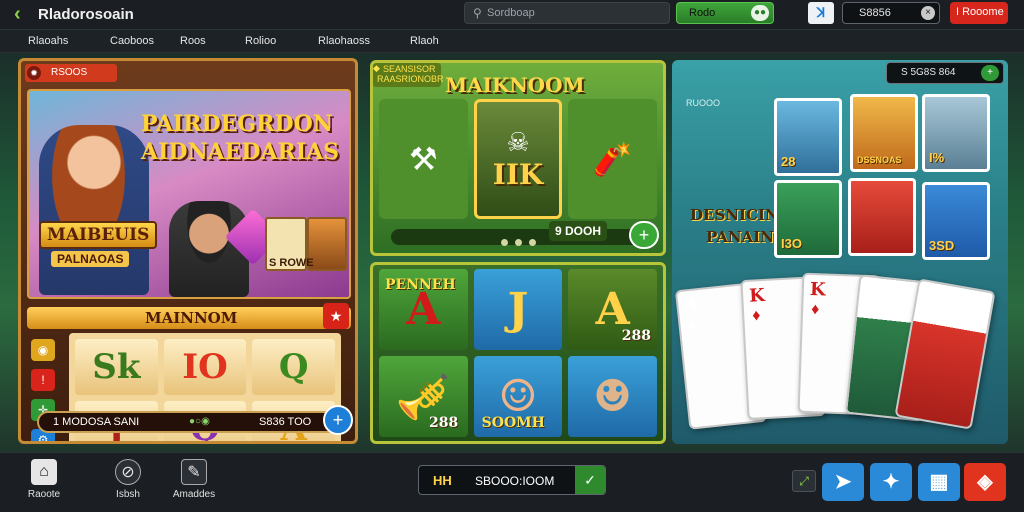  I want to click on twitter-icon: ✦, so click(891, 482).